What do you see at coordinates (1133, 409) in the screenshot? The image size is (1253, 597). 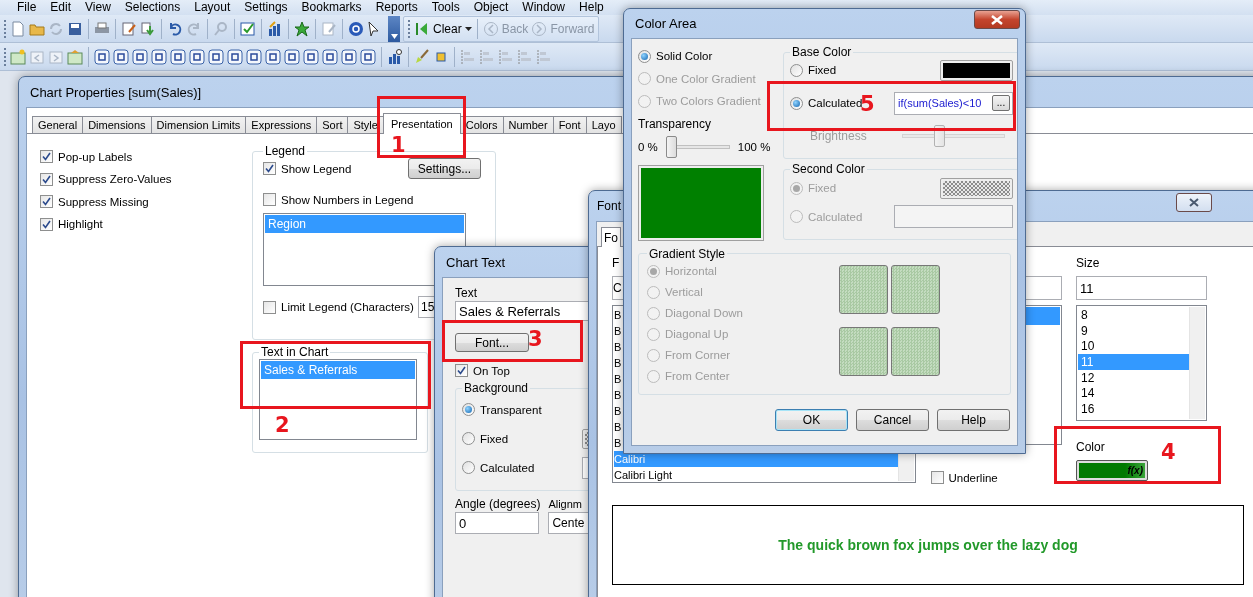 I see `list-item: 16` at bounding box center [1133, 409].